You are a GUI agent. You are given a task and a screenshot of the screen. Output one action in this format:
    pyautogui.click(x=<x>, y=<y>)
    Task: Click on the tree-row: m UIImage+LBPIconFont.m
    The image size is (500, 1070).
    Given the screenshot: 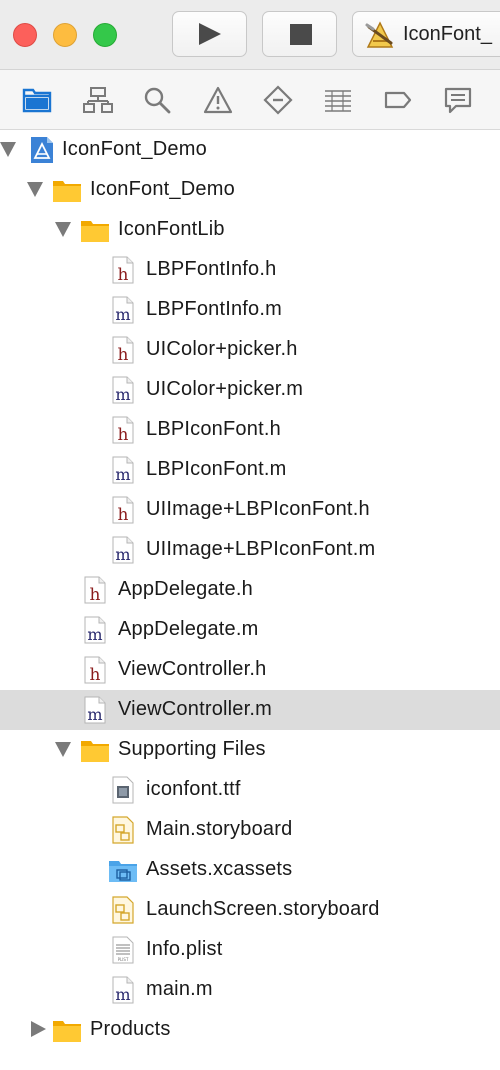 What is the action you would take?
    pyautogui.click(x=250, y=550)
    